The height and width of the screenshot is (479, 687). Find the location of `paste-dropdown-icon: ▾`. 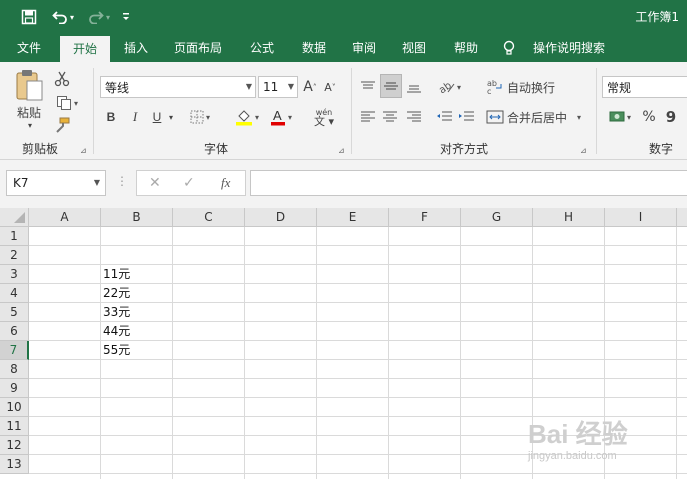

paste-dropdown-icon: ▾ is located at coordinates (30, 125).